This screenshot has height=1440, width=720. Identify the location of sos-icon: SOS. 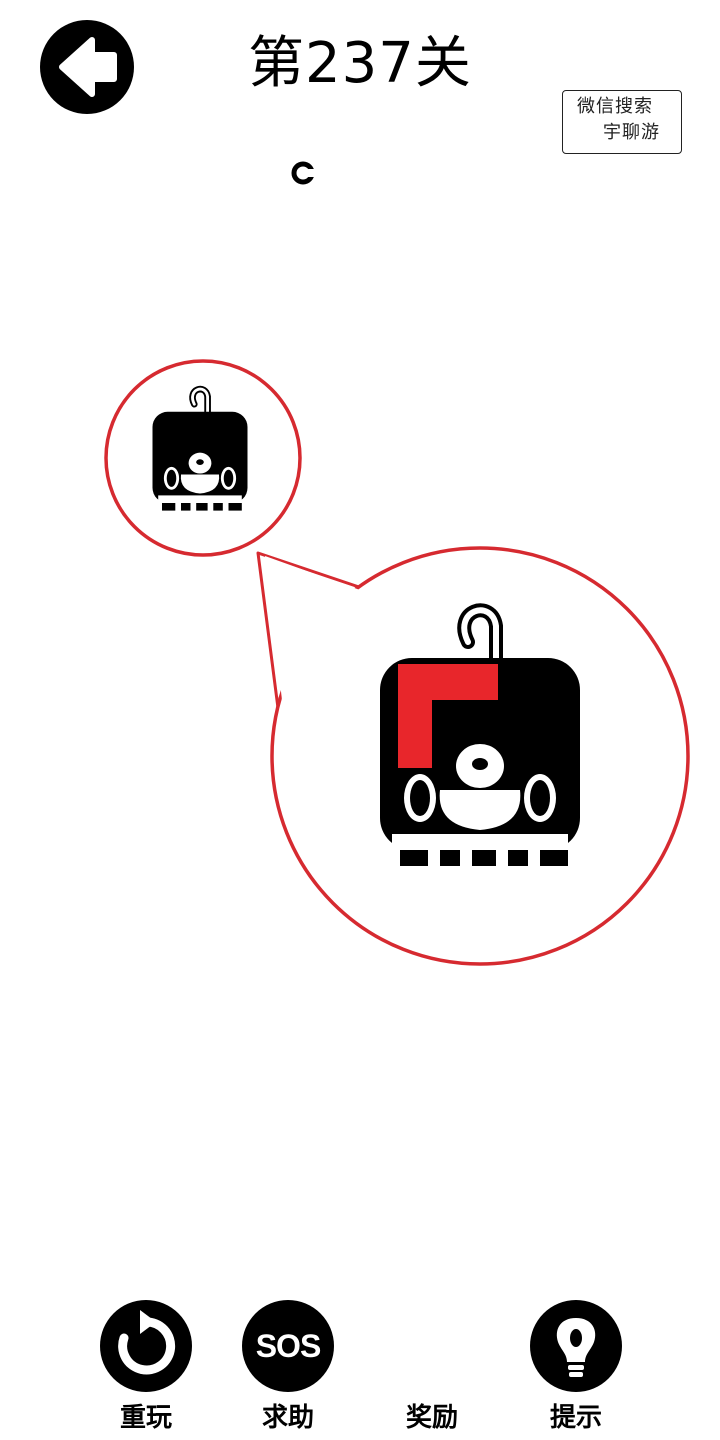
(288, 1346).